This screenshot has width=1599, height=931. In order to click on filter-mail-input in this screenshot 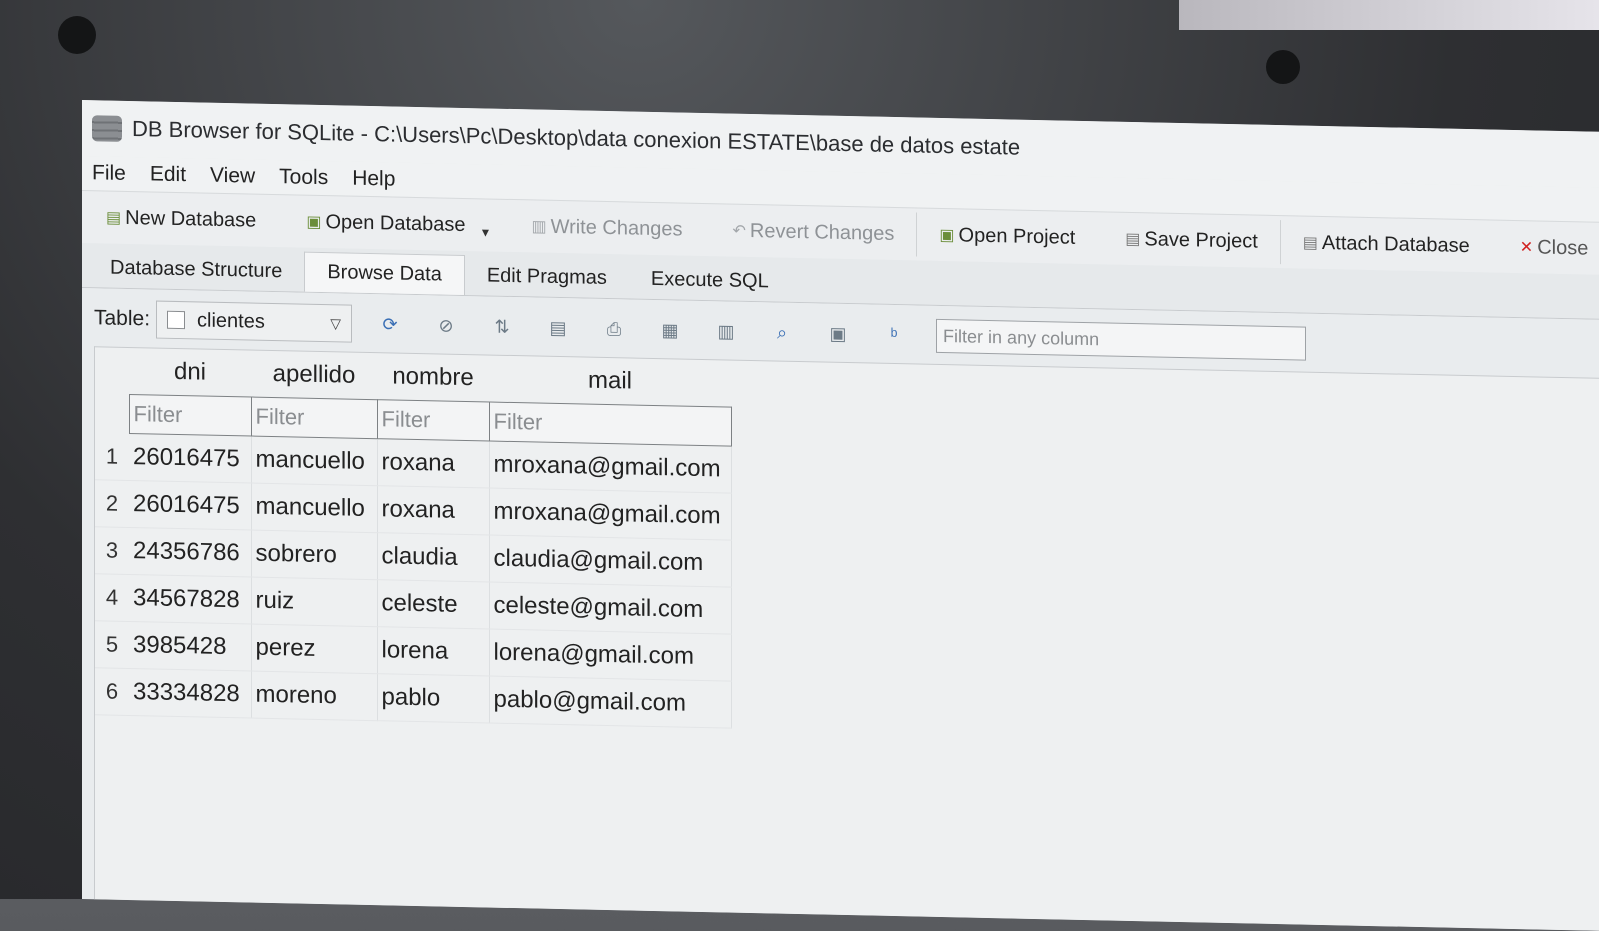, I will do `click(610, 424)`.